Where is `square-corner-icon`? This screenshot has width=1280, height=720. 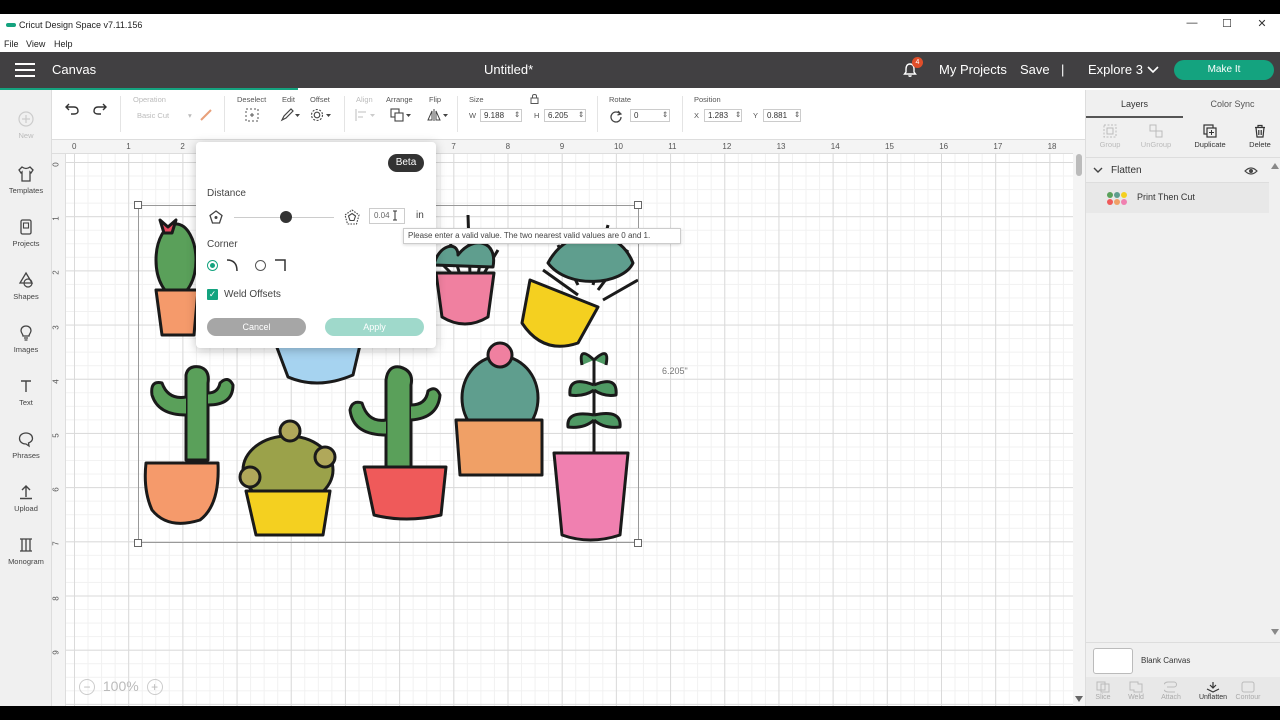
square-corner-icon is located at coordinates (280, 265).